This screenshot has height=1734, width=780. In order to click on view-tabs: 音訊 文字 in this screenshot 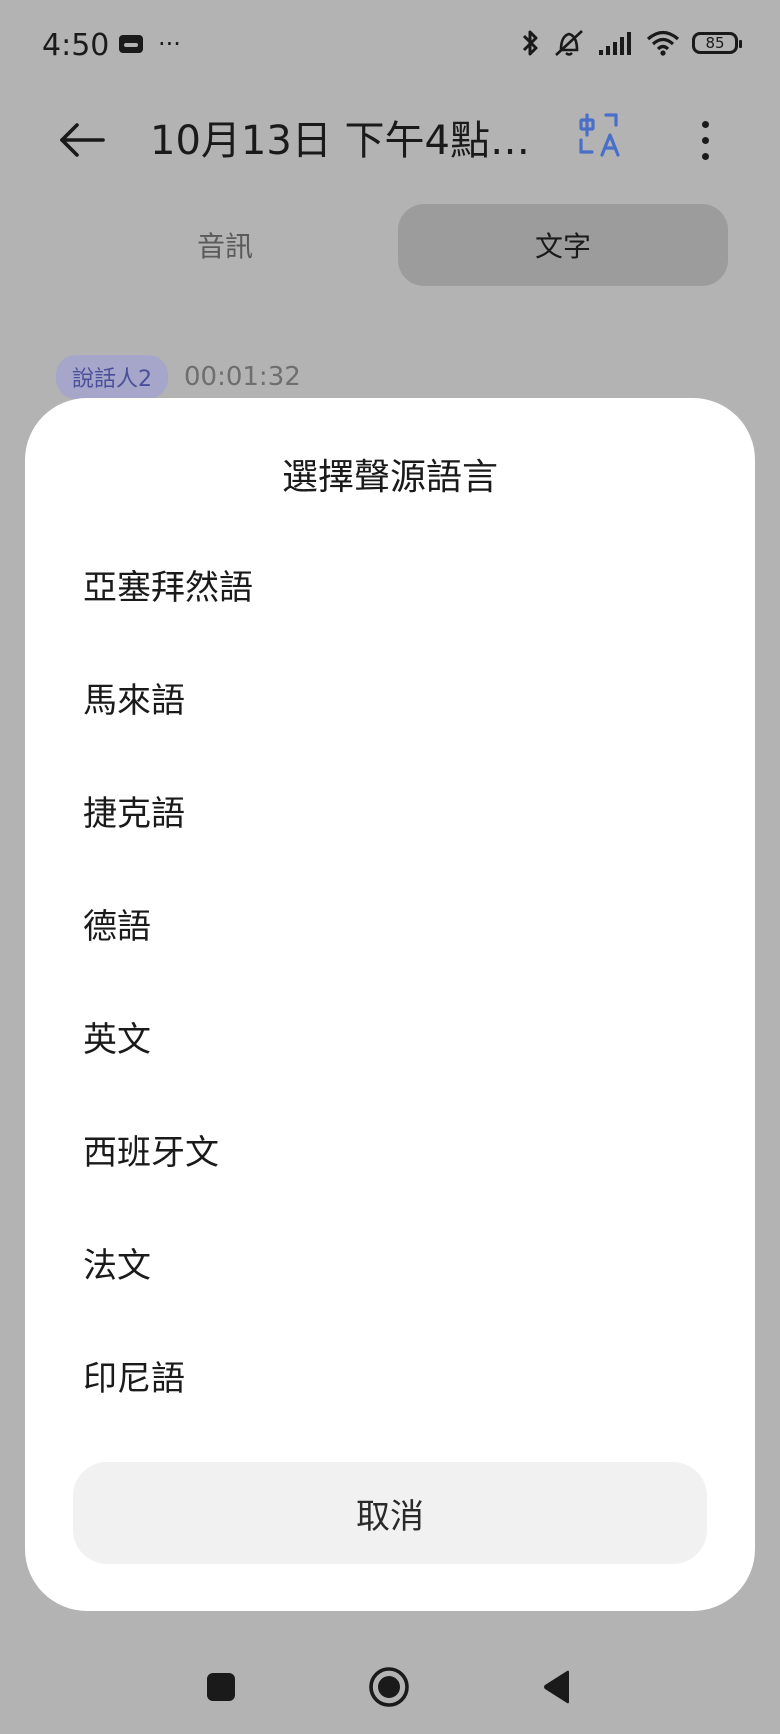, I will do `click(395, 245)`.